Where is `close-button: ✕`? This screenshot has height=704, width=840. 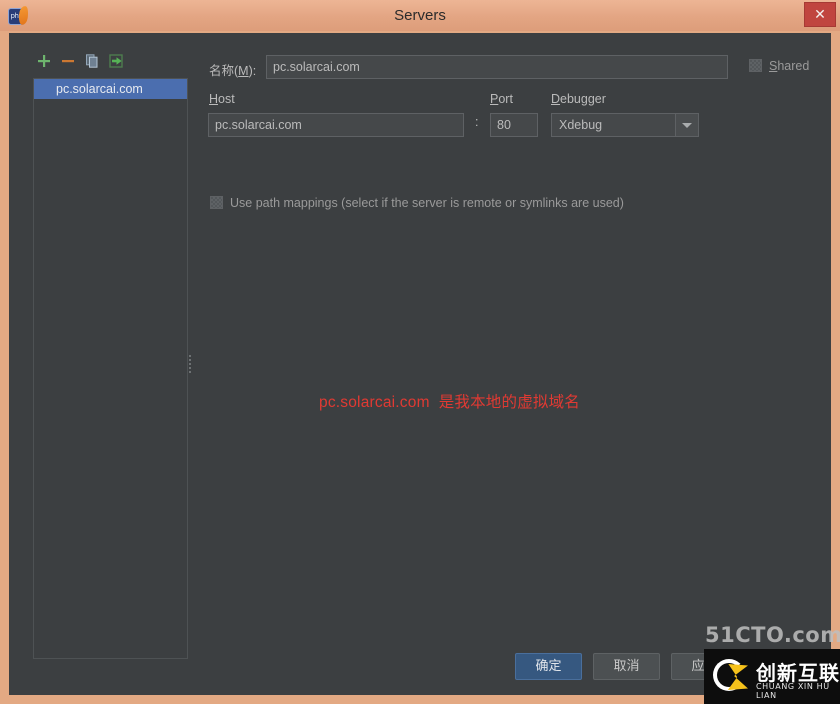
close-button: ✕ is located at coordinates (820, 14).